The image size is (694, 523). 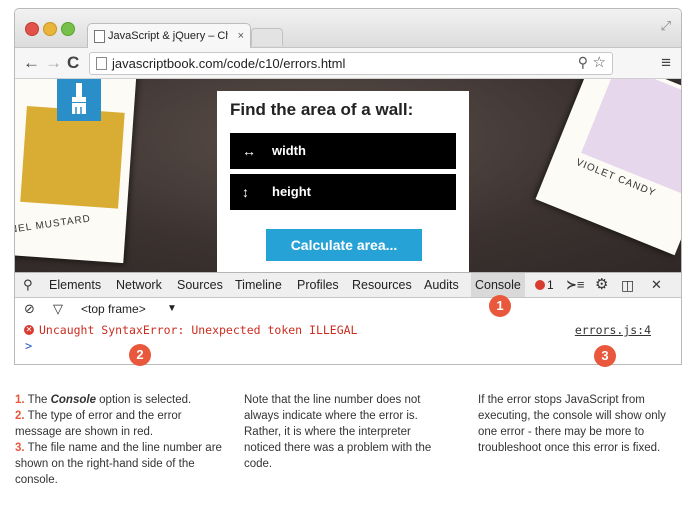 What do you see at coordinates (666, 26) in the screenshot?
I see `fullscreen-icon: ⤢` at bounding box center [666, 26].